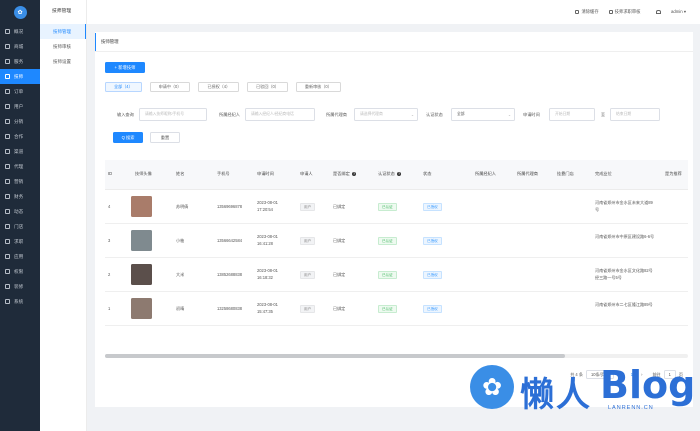 The height and width of the screenshot is (431, 700). I want to click on sidebar-item-label: 代理, so click(19, 166).